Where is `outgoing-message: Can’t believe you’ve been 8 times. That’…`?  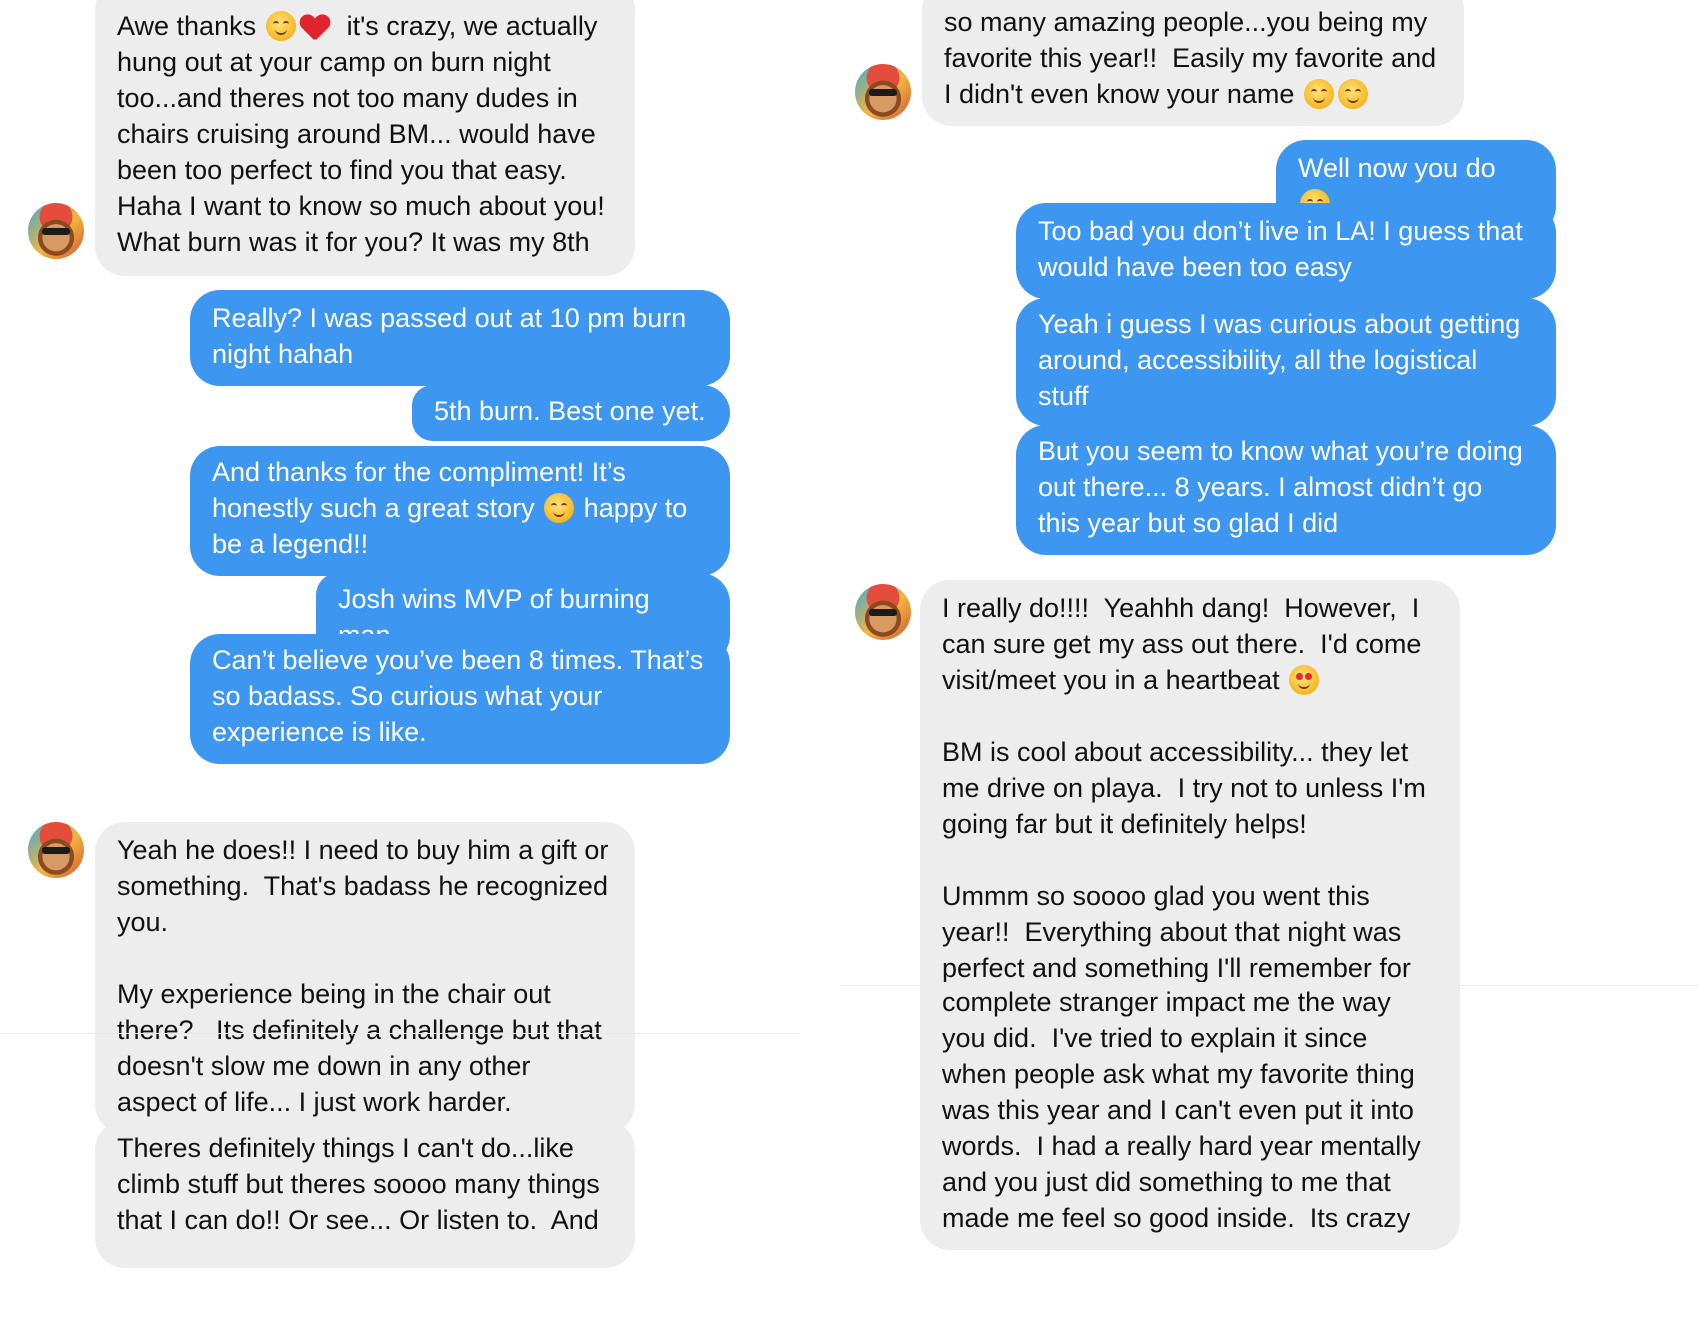
outgoing-message: Can’t believe you’ve been 8 times. That’… is located at coordinates (460, 699).